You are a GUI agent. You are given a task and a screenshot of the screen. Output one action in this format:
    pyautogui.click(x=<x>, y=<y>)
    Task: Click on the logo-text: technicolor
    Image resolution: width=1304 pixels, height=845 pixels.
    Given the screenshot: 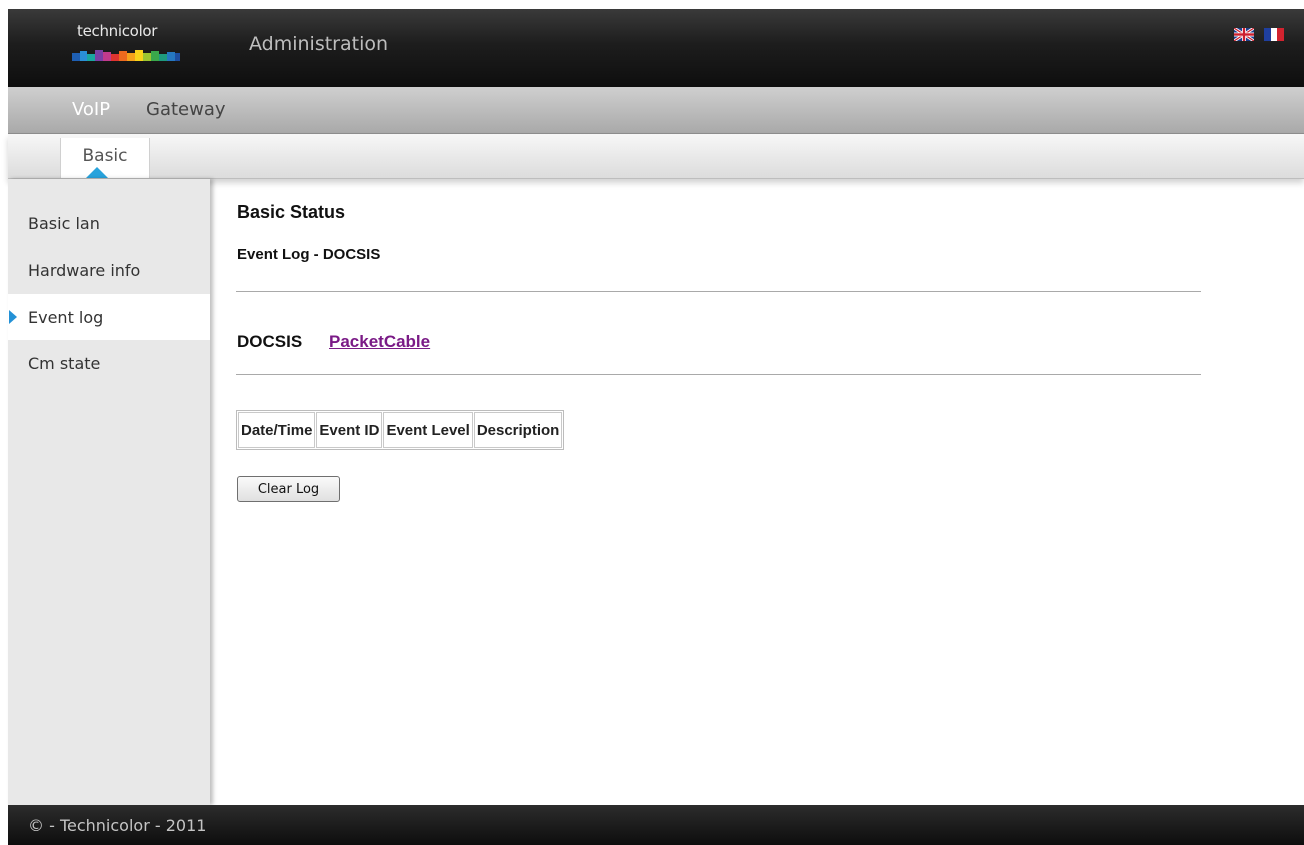 What is the action you would take?
    pyautogui.click(x=117, y=31)
    